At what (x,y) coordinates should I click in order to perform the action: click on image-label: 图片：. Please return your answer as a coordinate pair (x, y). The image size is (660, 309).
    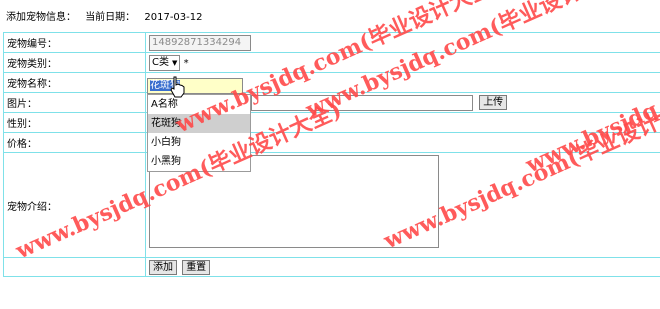
    Looking at the image, I should click on (74, 102).